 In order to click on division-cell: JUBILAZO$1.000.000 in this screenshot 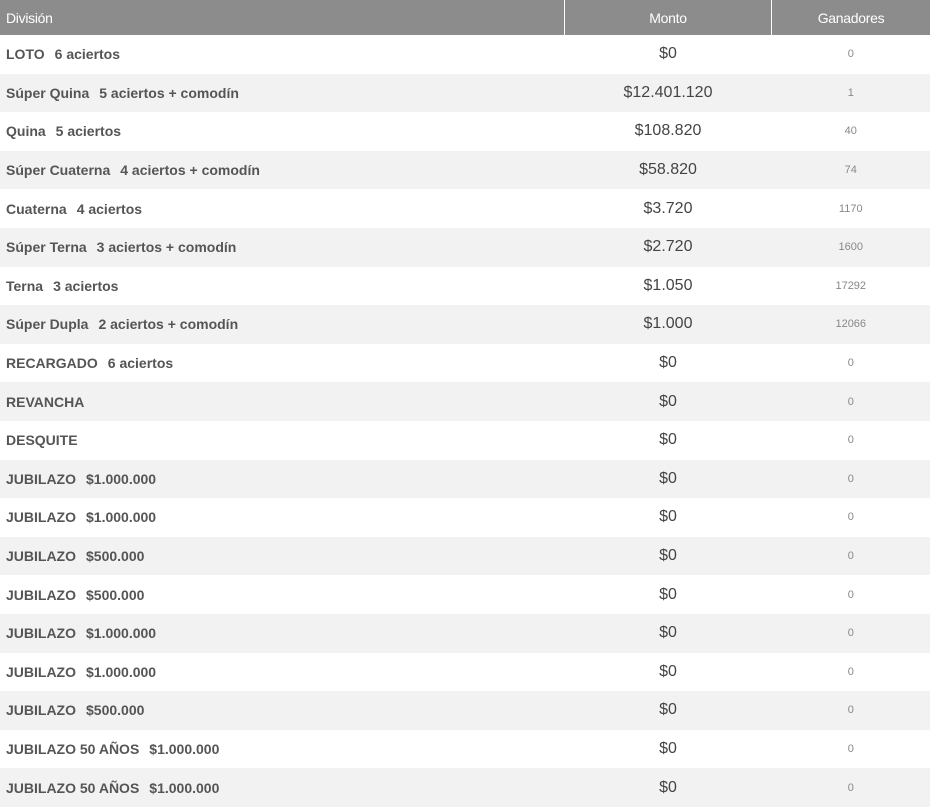, I will do `click(282, 479)`.